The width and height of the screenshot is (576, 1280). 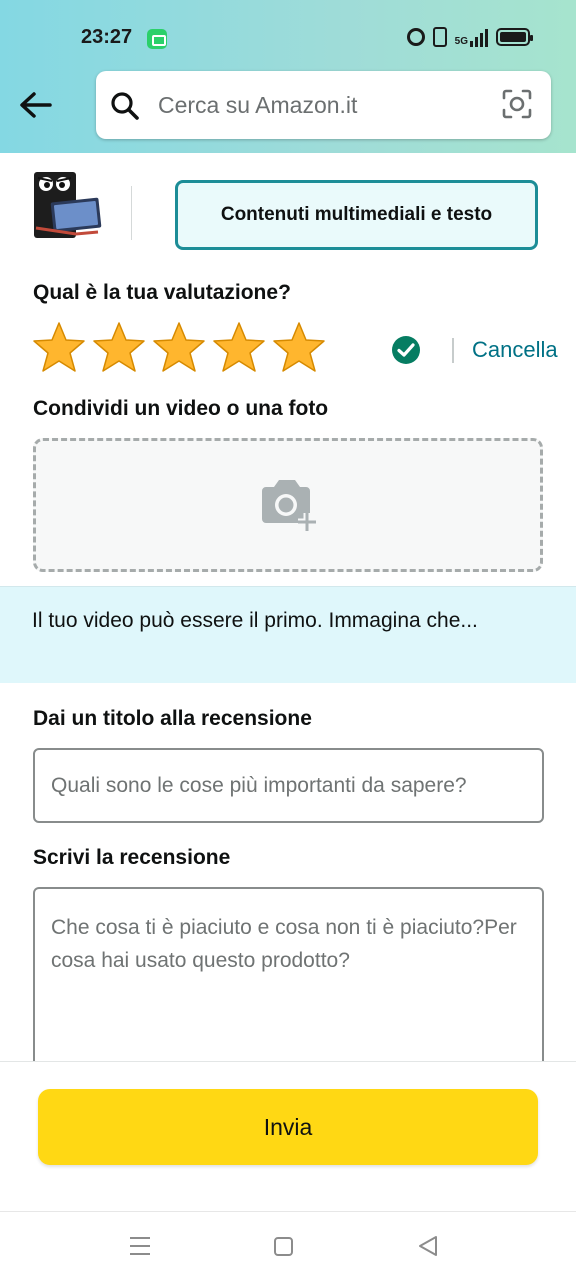 I want to click on media-upload-area, so click(x=288, y=505).